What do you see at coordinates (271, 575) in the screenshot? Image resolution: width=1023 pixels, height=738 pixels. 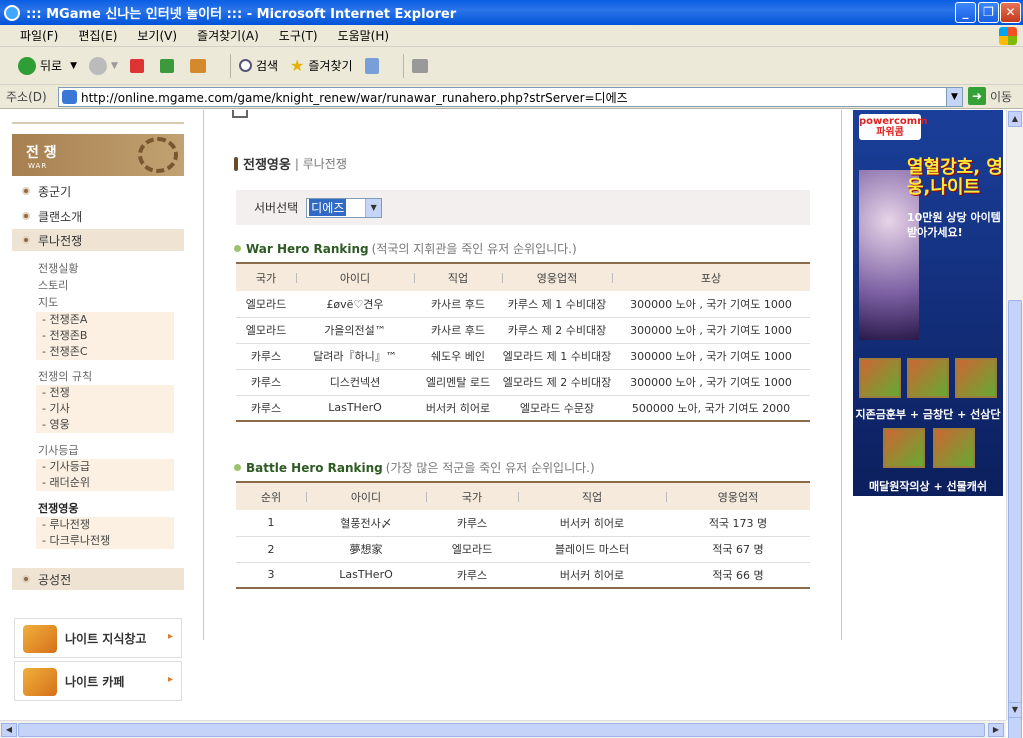 I see `table-cell: 3` at bounding box center [271, 575].